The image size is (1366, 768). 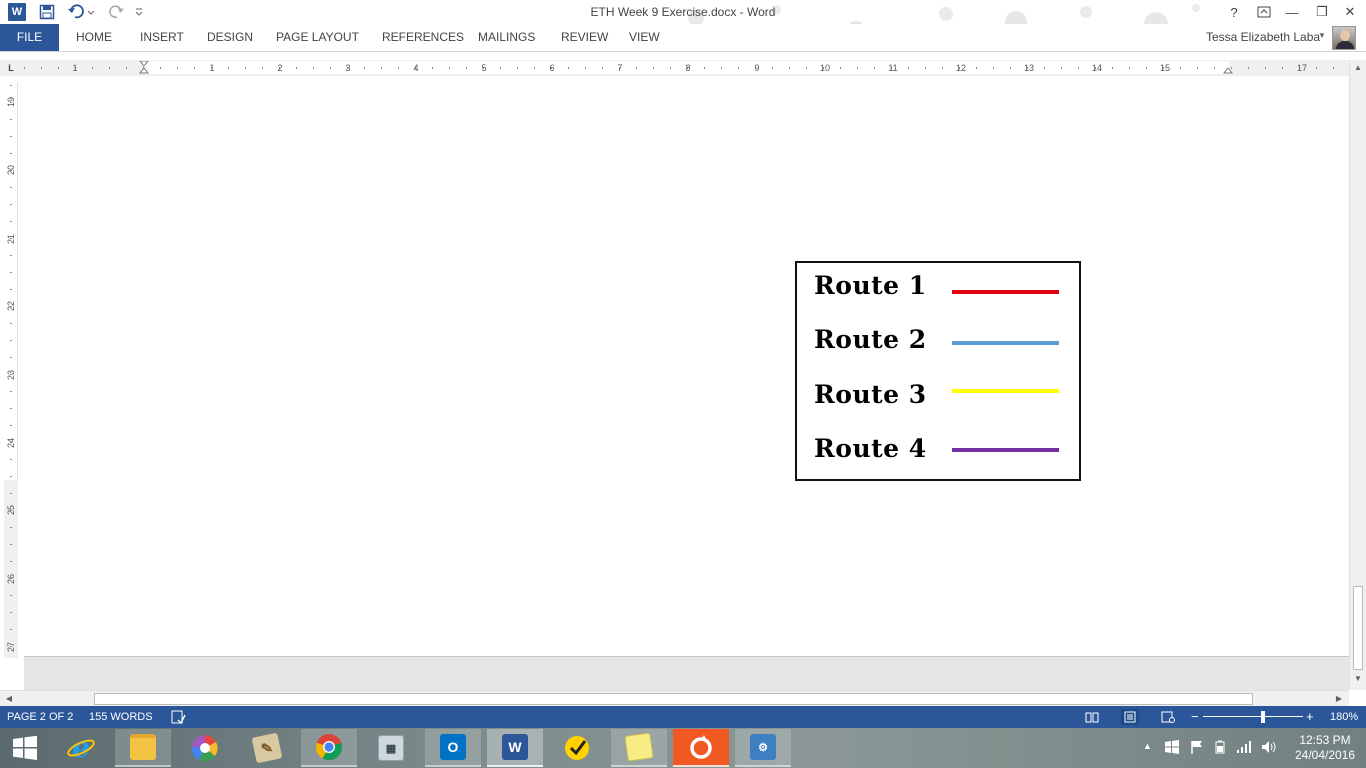 What do you see at coordinates (11, 68) in the screenshot?
I see `tab-selector: L` at bounding box center [11, 68].